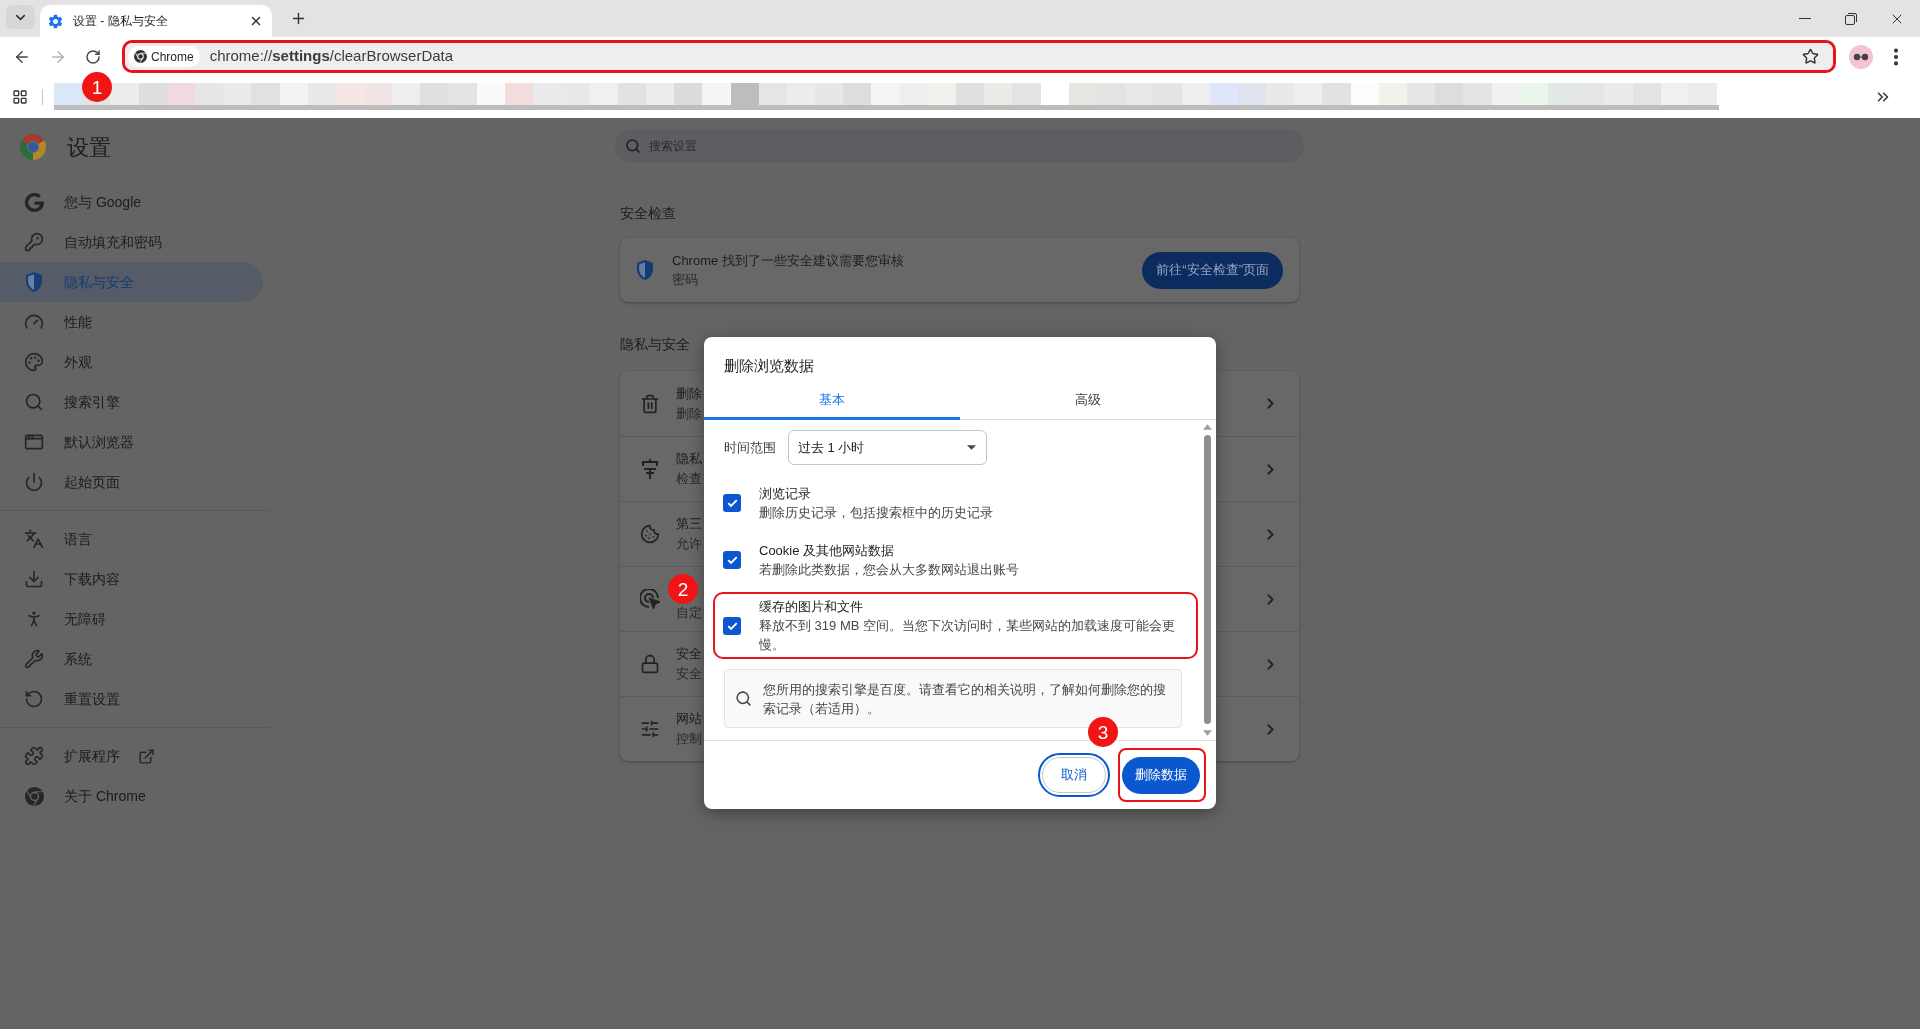  Describe the element at coordinates (685, 280) in the screenshot. I see `safety-detail: 密码` at that location.